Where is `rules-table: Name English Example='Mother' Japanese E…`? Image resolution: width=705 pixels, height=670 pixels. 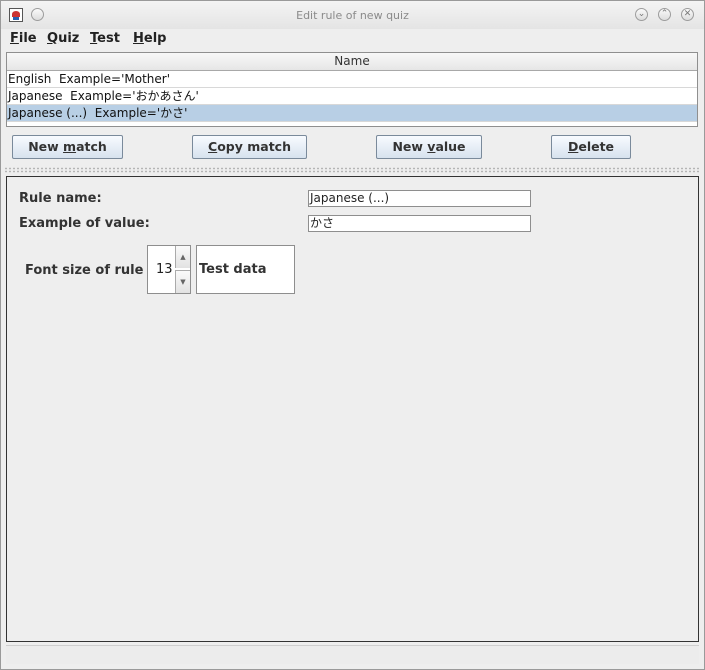
rules-table: Name English Example='Mother' Japanese E… is located at coordinates (352, 89).